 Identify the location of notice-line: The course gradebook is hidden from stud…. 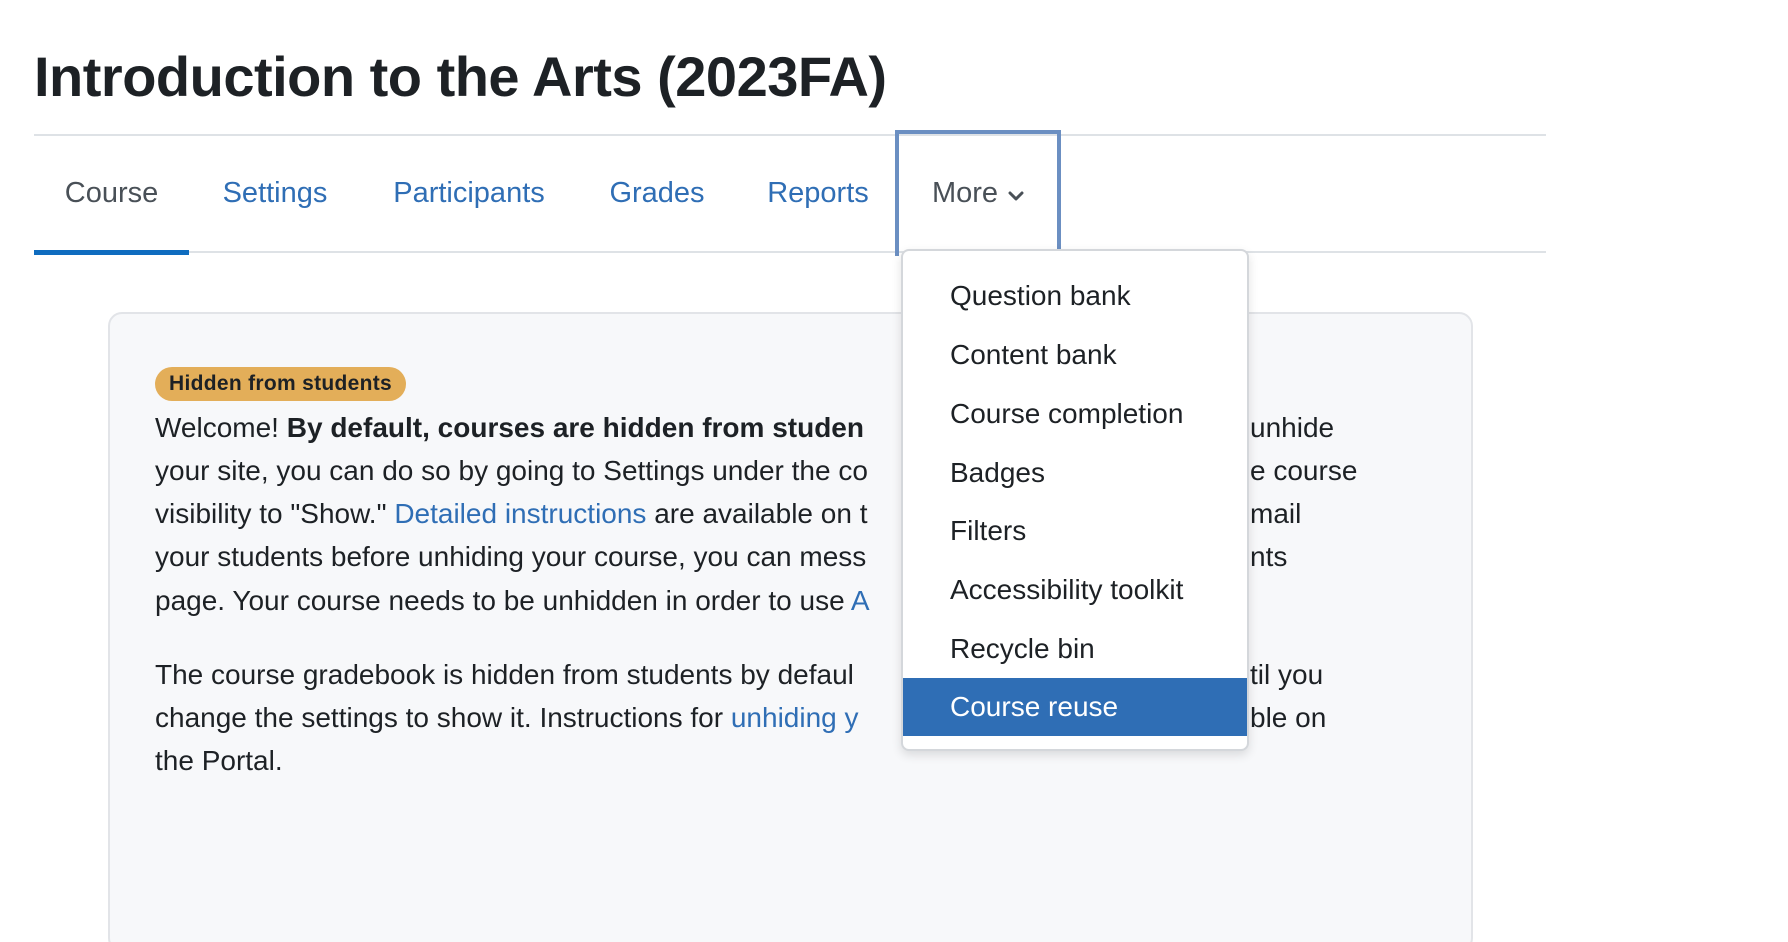
(504, 674).